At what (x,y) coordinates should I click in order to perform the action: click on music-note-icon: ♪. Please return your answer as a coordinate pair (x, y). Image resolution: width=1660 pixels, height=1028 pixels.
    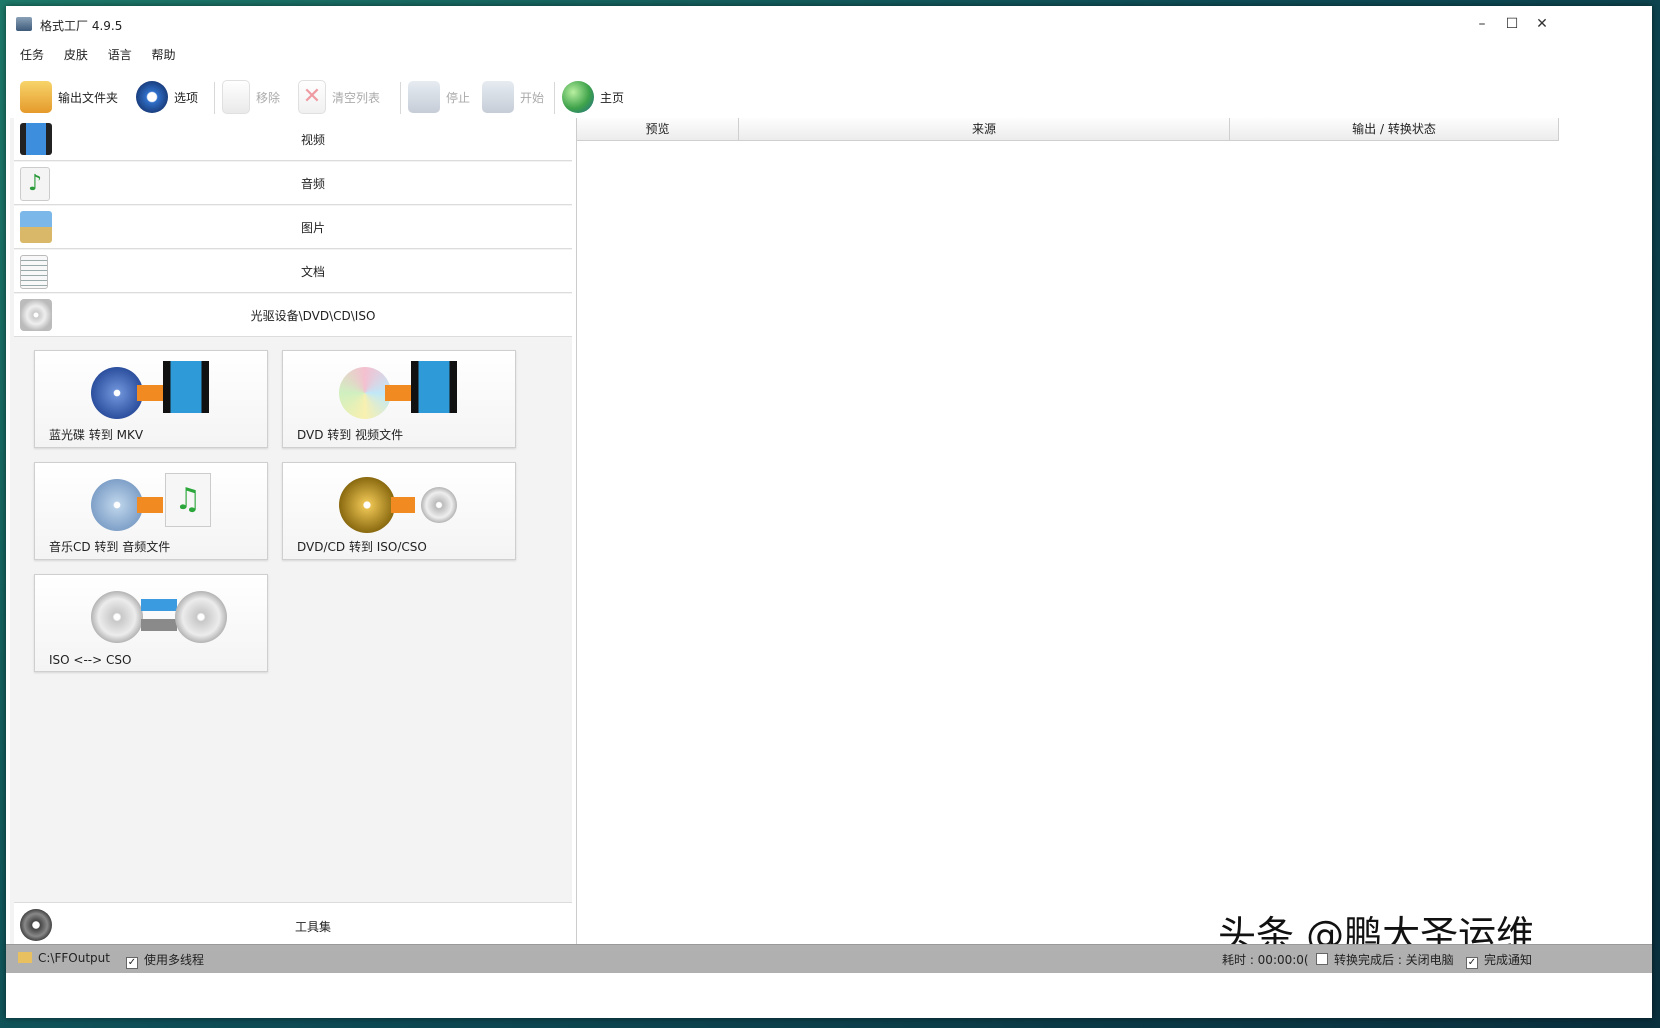
    Looking at the image, I should click on (35, 184).